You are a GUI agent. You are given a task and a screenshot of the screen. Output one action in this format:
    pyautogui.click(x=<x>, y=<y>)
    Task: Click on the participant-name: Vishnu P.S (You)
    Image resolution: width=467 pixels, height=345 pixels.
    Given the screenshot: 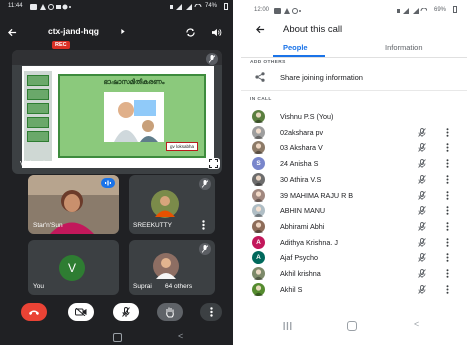 What is the action you would take?
    pyautogui.click(x=307, y=116)
    